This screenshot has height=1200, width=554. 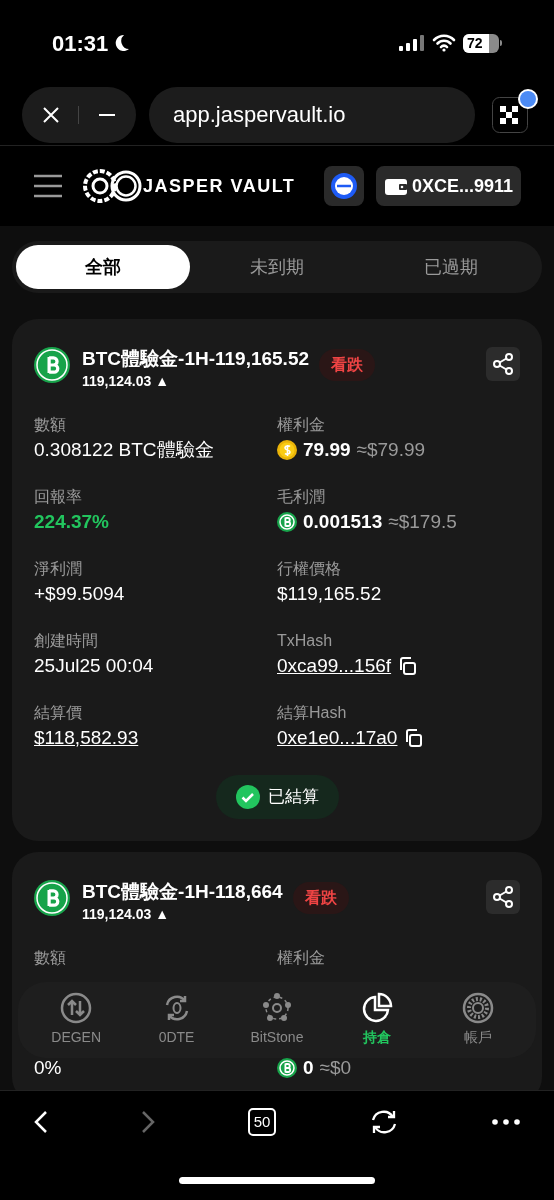 I want to click on network-icon, so click(x=276, y=1008).